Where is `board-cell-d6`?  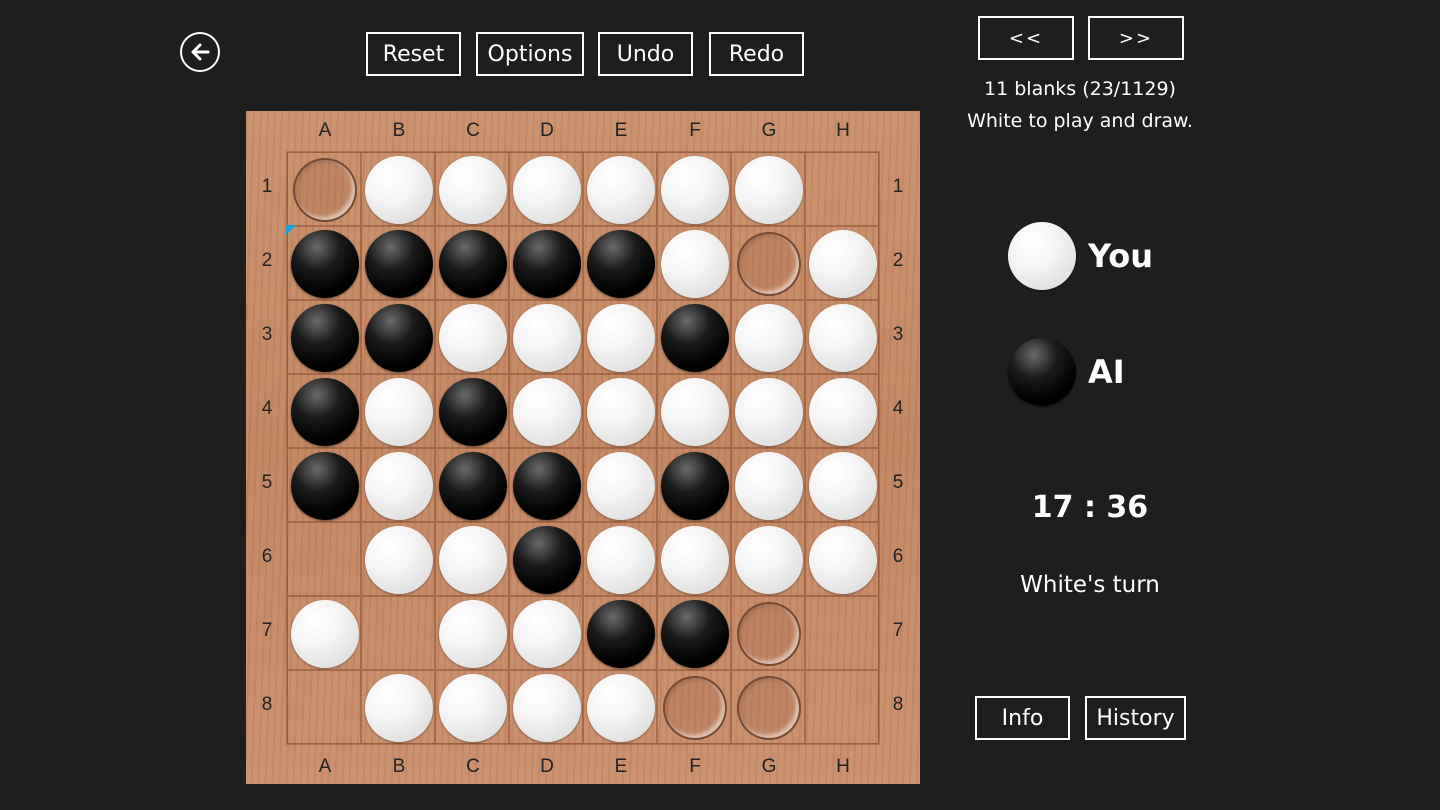 board-cell-d6 is located at coordinates (546, 559).